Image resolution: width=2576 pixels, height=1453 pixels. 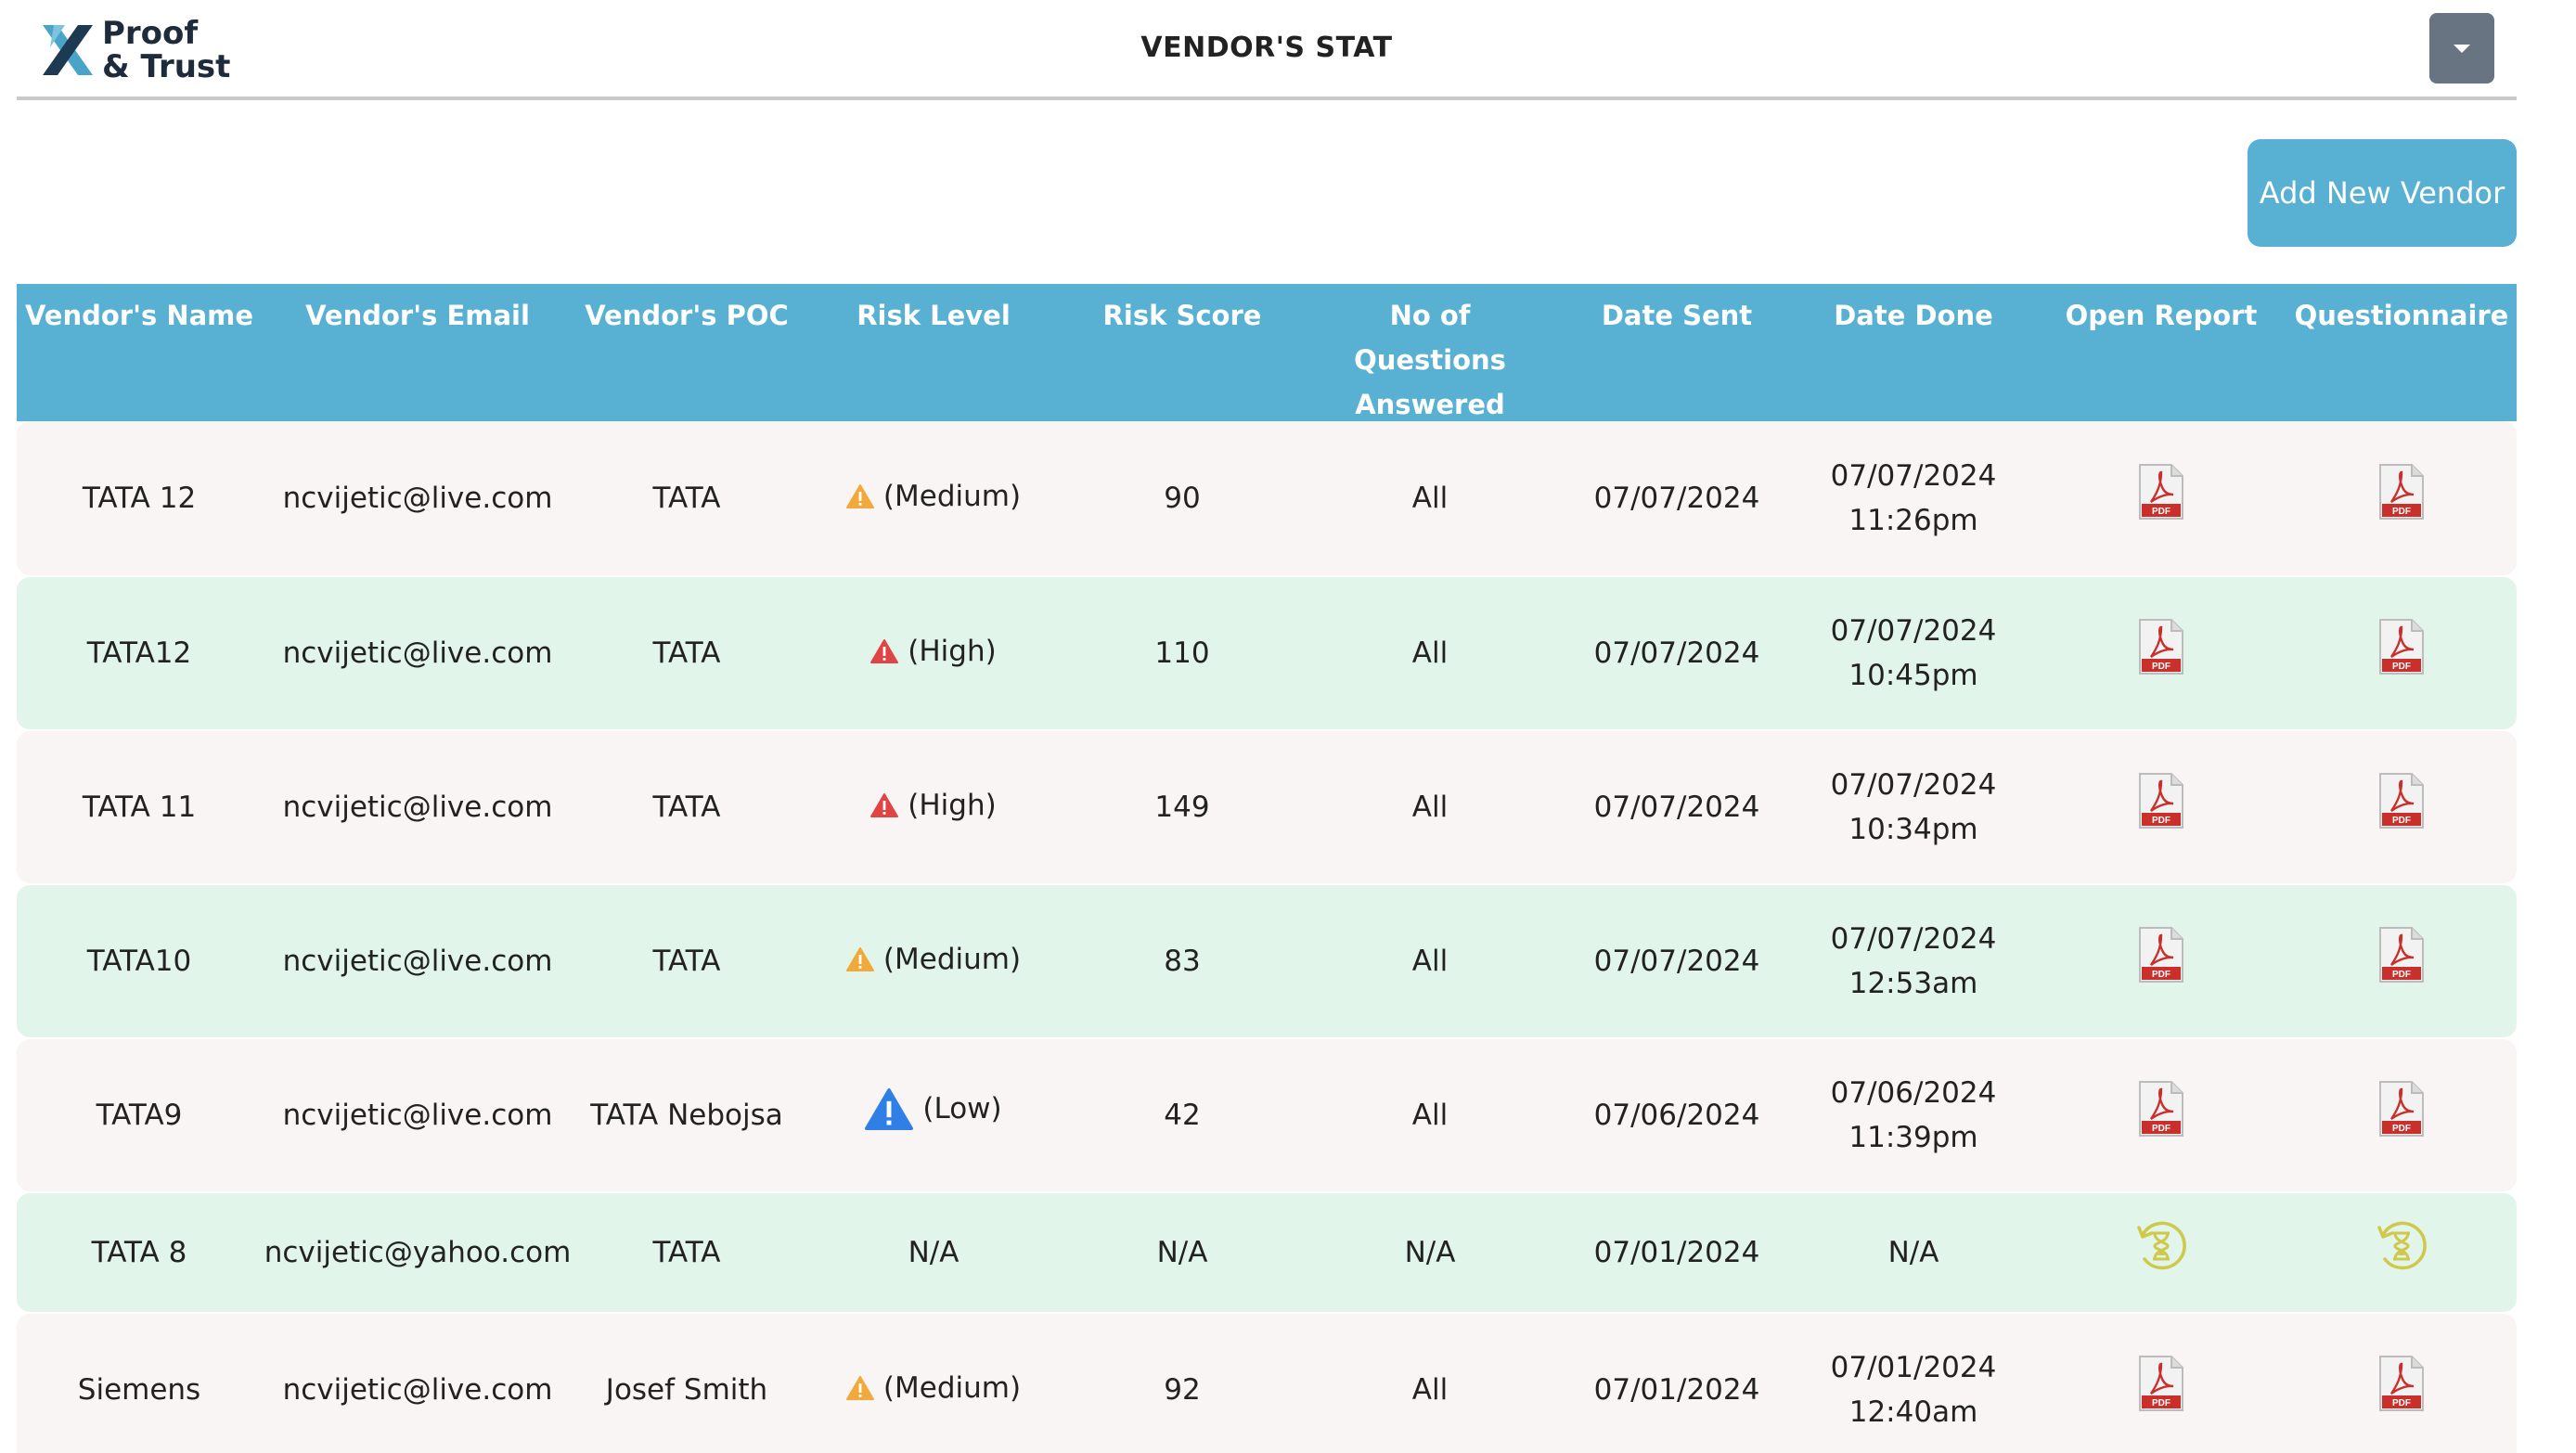 What do you see at coordinates (139, 653) in the screenshot?
I see `vendor-name: TATA12` at bounding box center [139, 653].